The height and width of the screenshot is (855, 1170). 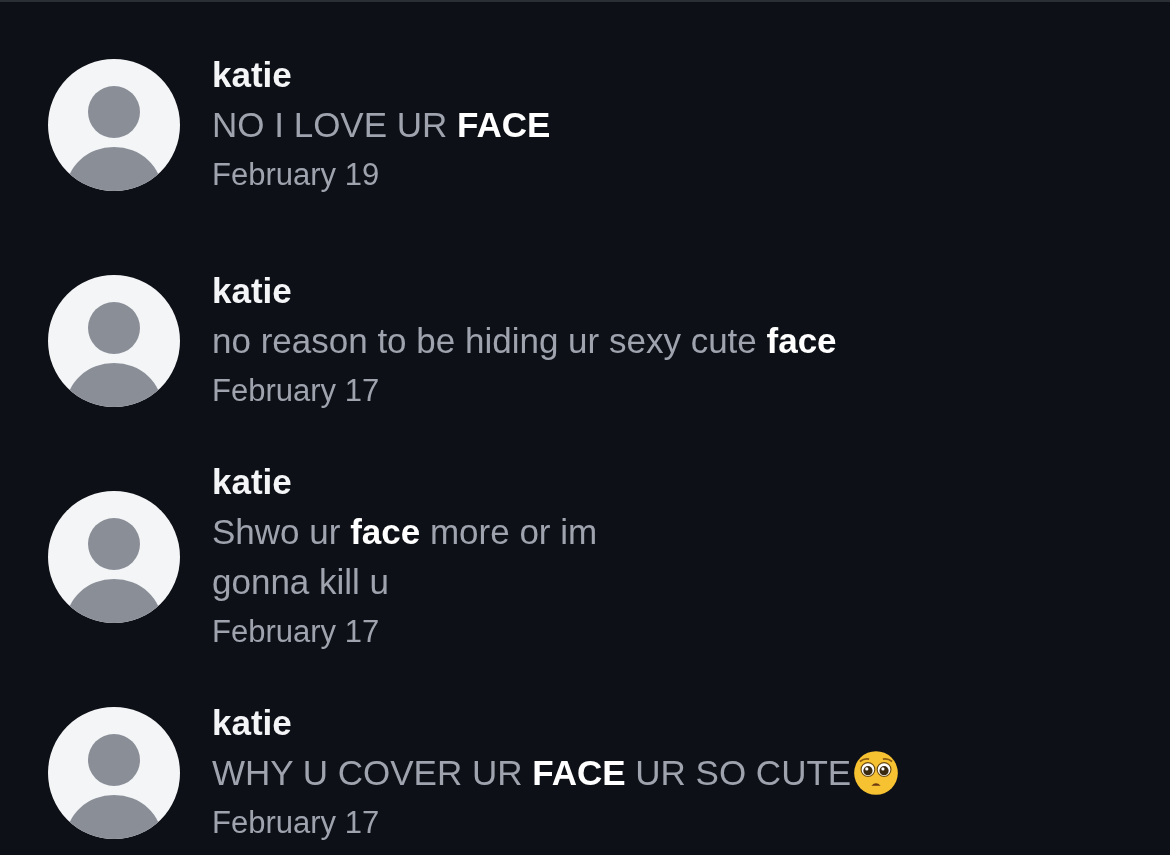 What do you see at coordinates (532, 773) in the screenshot?
I see `message-text: WHY U COVER UR FACE UR SO CUTE` at bounding box center [532, 773].